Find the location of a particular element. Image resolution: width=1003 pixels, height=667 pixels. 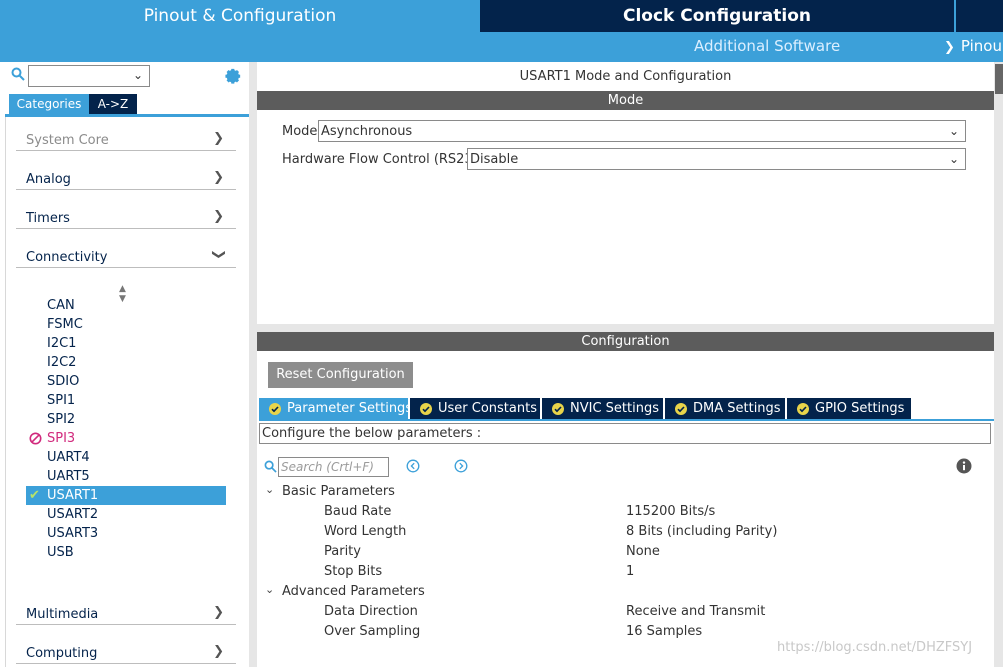

param-row-data-direction: Data Direction Receive and Transmit is located at coordinates (625, 612).